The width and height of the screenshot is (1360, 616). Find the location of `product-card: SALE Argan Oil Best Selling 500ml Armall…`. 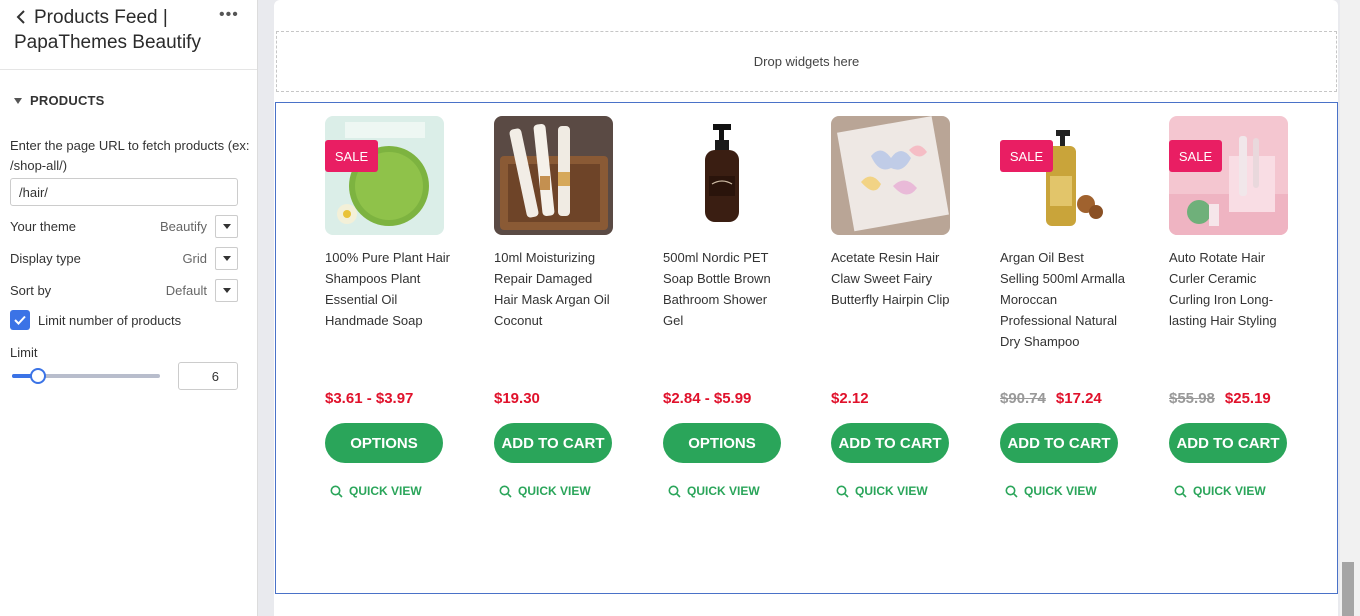

product-card: SALE Argan Oil Best Selling 500ml Armall… is located at coordinates (1070, 307).